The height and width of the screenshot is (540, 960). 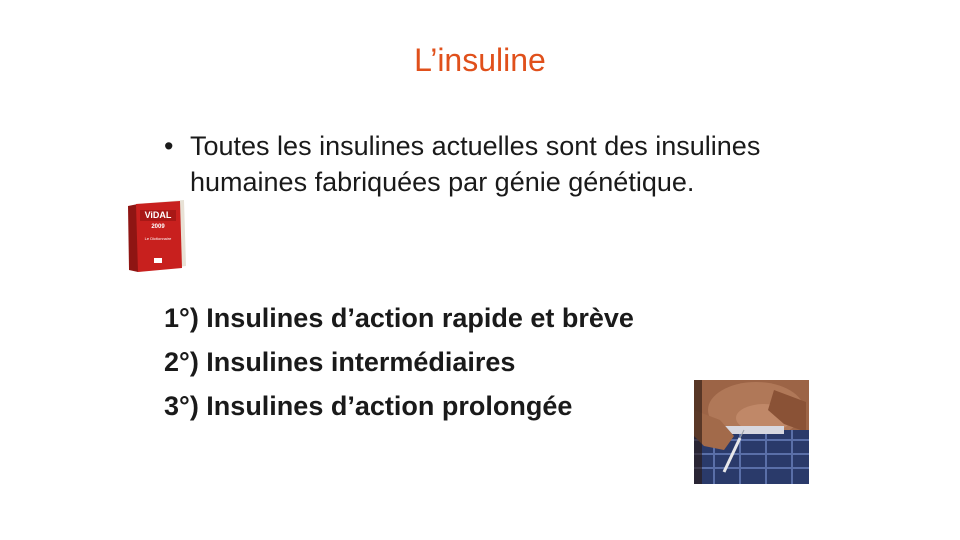 I want to click on list-item-prolonged: 3°) Insulines d’action prolongée, so click(x=368, y=406).